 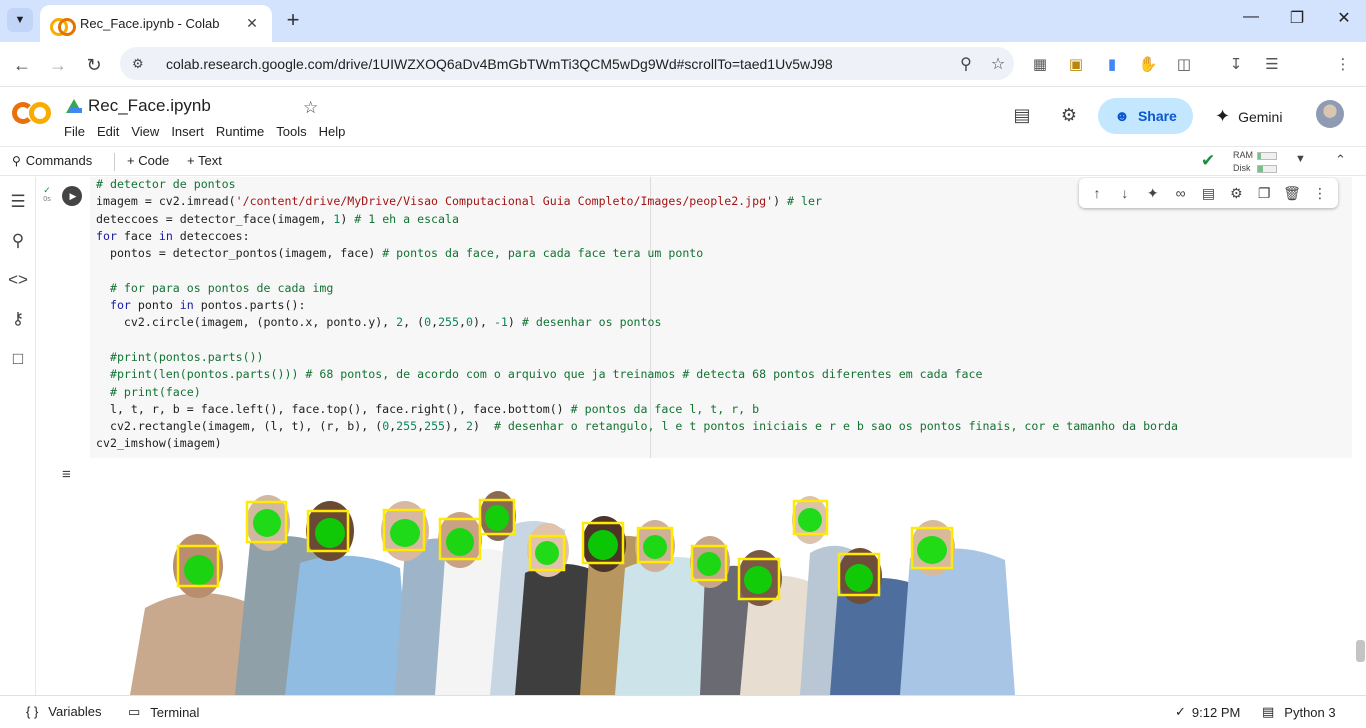 I want to click on add-code-button: + Code, so click(x=148, y=160).